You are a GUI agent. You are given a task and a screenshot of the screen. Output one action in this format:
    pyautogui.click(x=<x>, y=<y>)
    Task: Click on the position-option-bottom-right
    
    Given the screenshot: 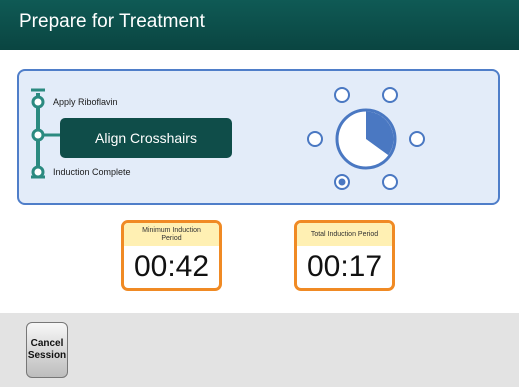 What is the action you would take?
    pyautogui.click(x=390, y=182)
    